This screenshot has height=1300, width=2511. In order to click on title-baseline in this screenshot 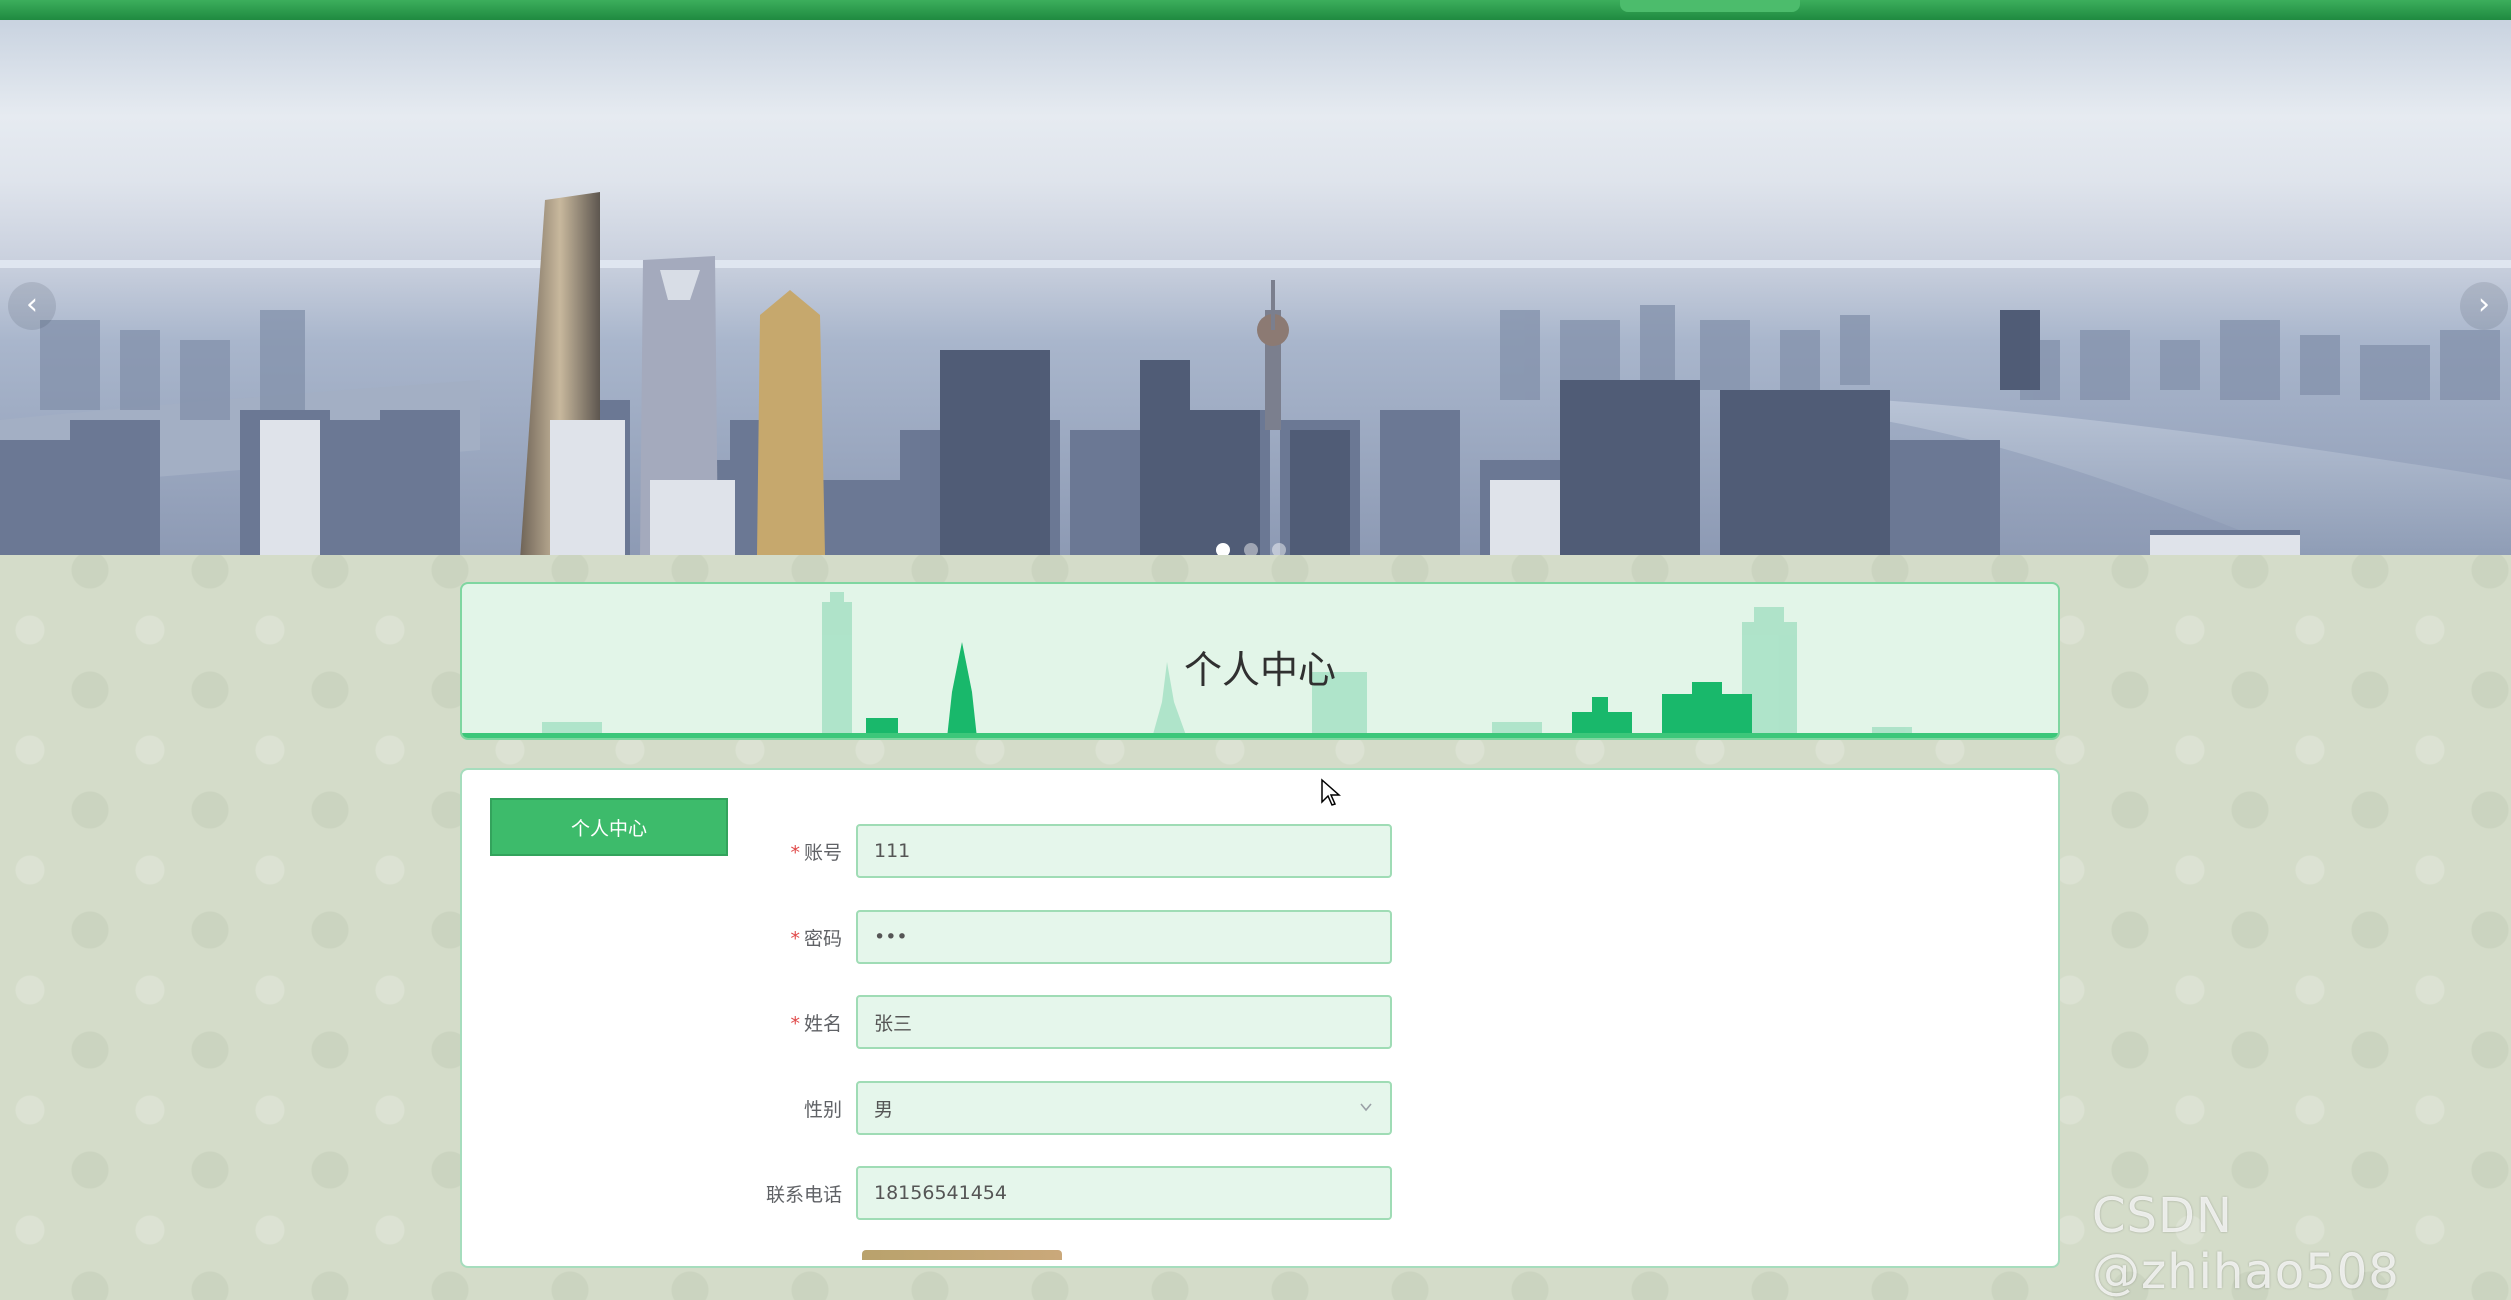, I will do `click(1260, 735)`.